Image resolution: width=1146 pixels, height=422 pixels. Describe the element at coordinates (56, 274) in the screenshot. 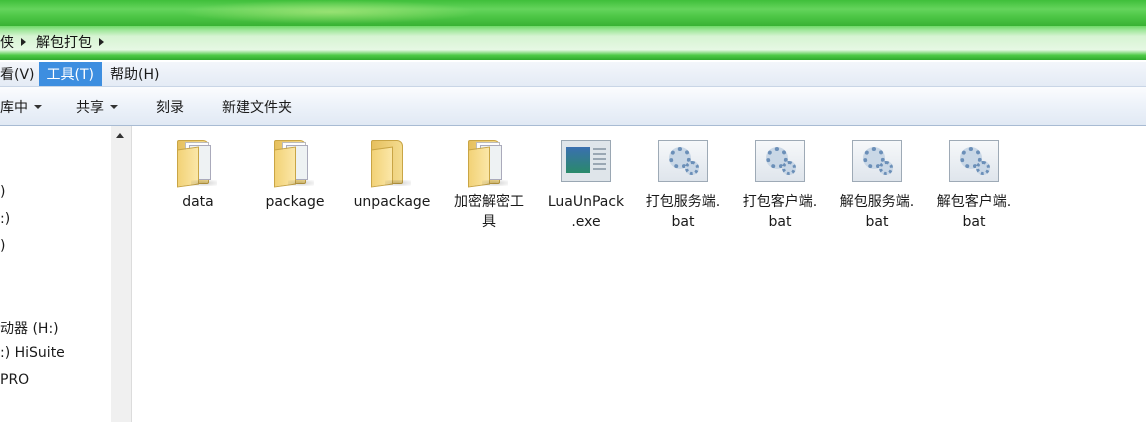

I see `navigation-pane: ) :) ) 动器 (H:) :) HiSuite PRO` at that location.